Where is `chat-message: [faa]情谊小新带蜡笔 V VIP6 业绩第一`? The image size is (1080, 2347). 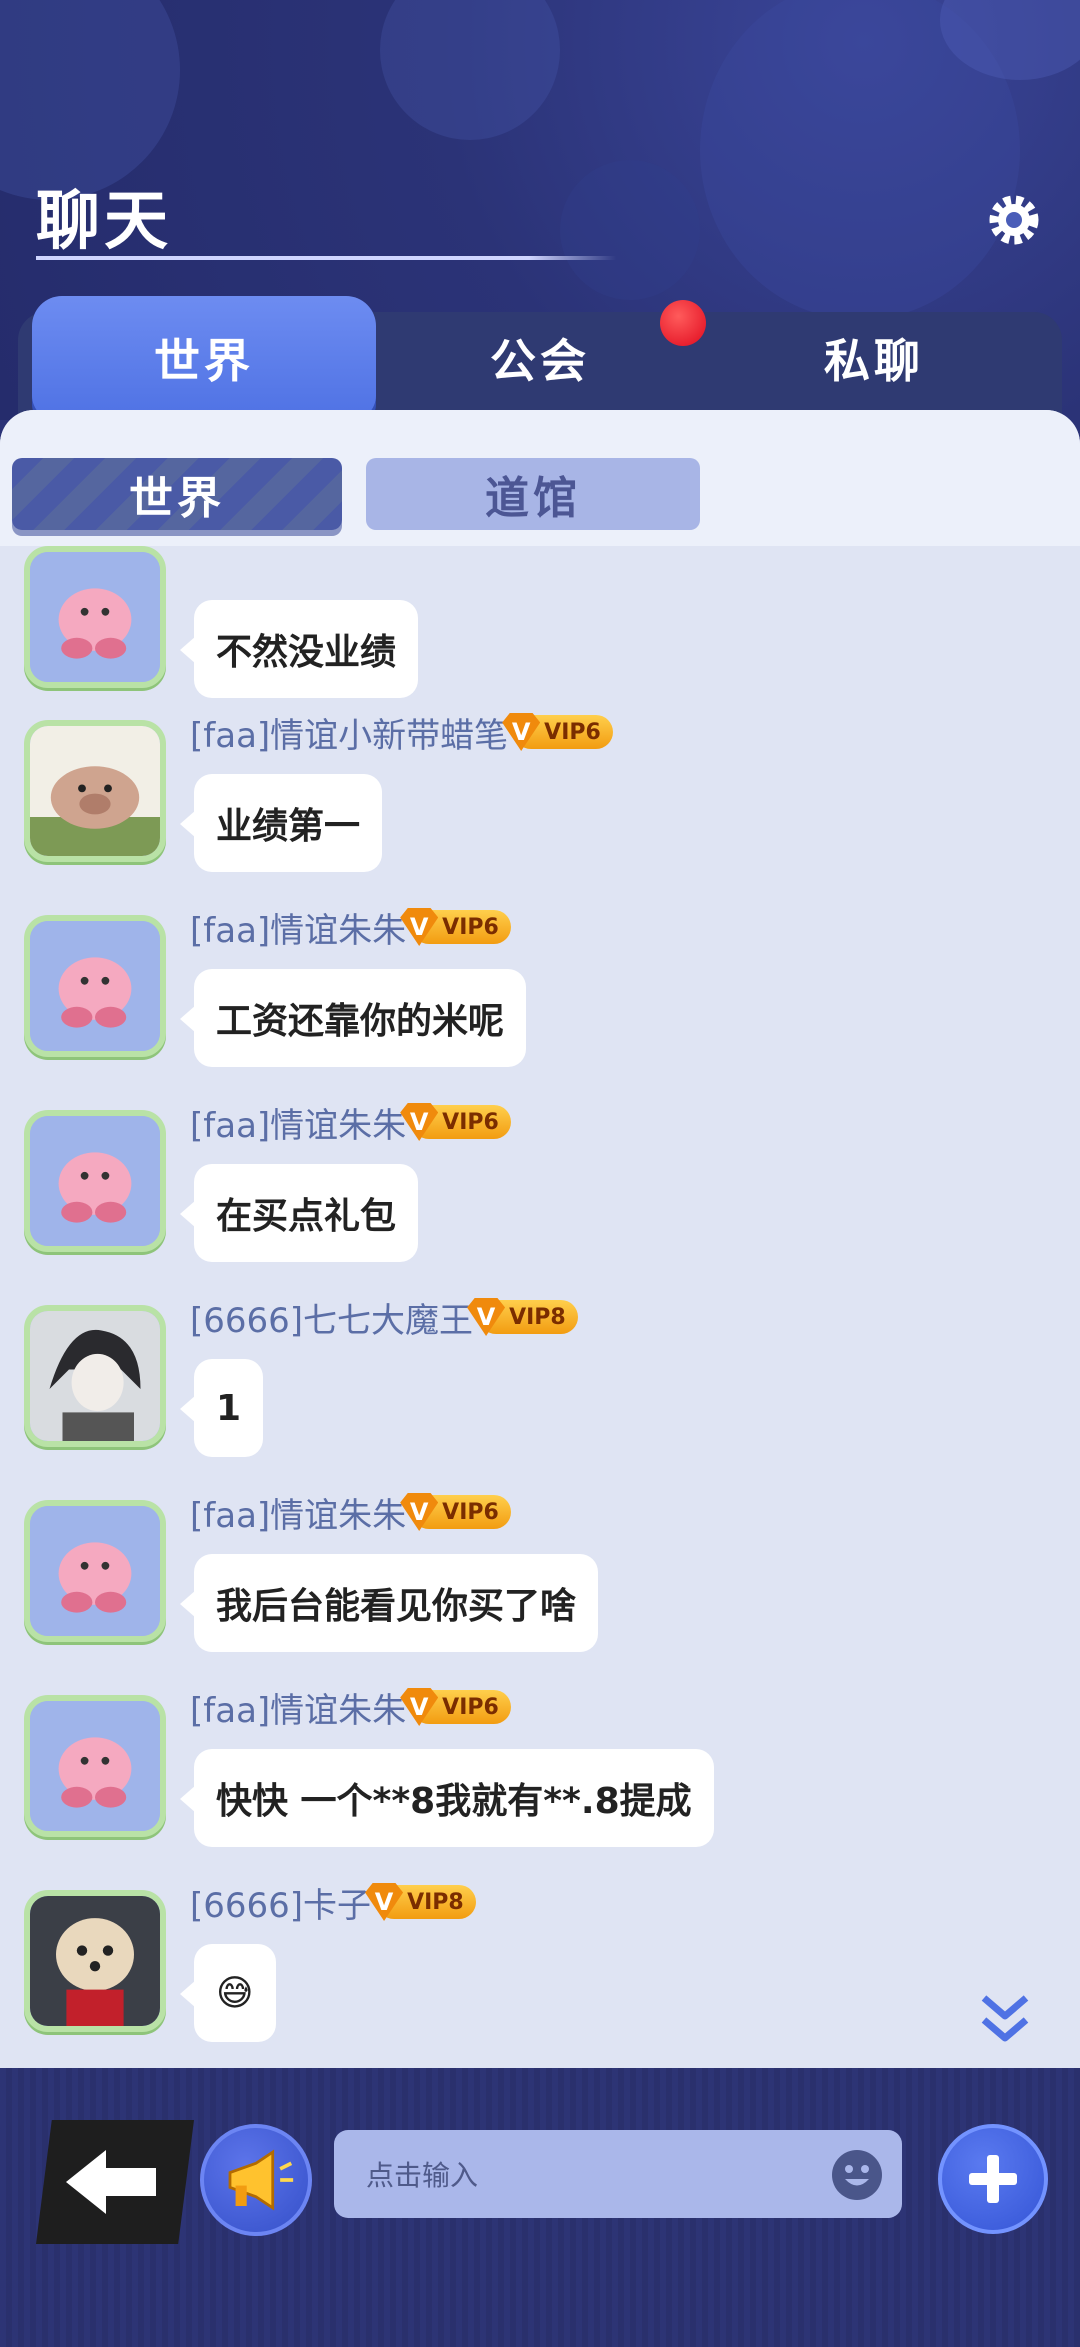 chat-message: [faa]情谊小新带蜡笔 V VIP6 业绩第一 is located at coordinates (540, 803).